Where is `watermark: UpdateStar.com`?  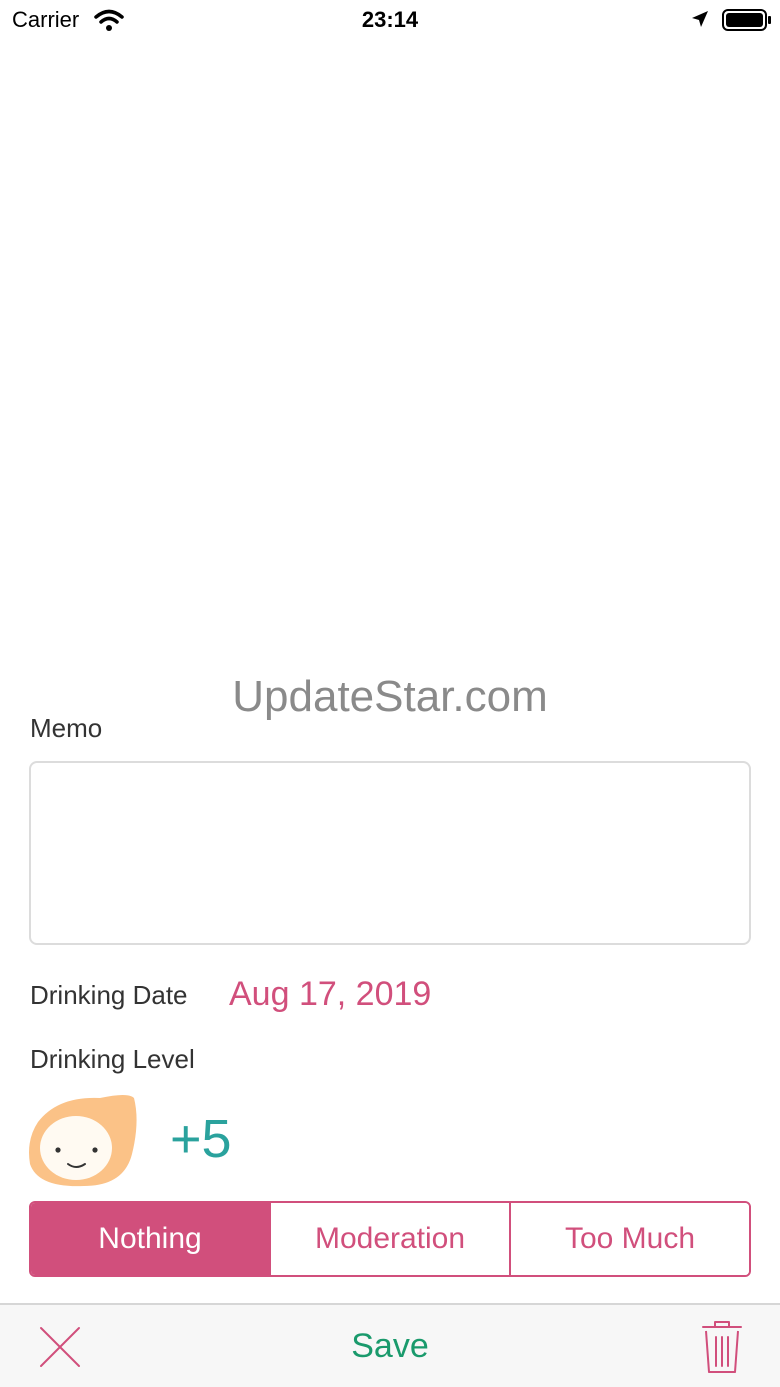
watermark: UpdateStar.com is located at coordinates (390, 696).